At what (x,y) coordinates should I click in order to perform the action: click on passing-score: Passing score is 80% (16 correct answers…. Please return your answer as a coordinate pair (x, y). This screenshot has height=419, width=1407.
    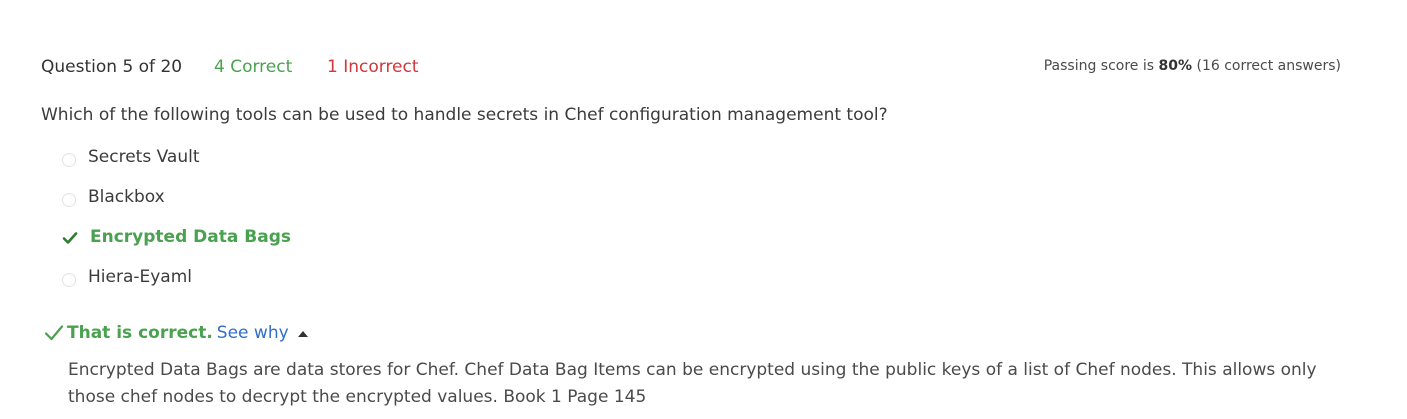
    Looking at the image, I should click on (1192, 66).